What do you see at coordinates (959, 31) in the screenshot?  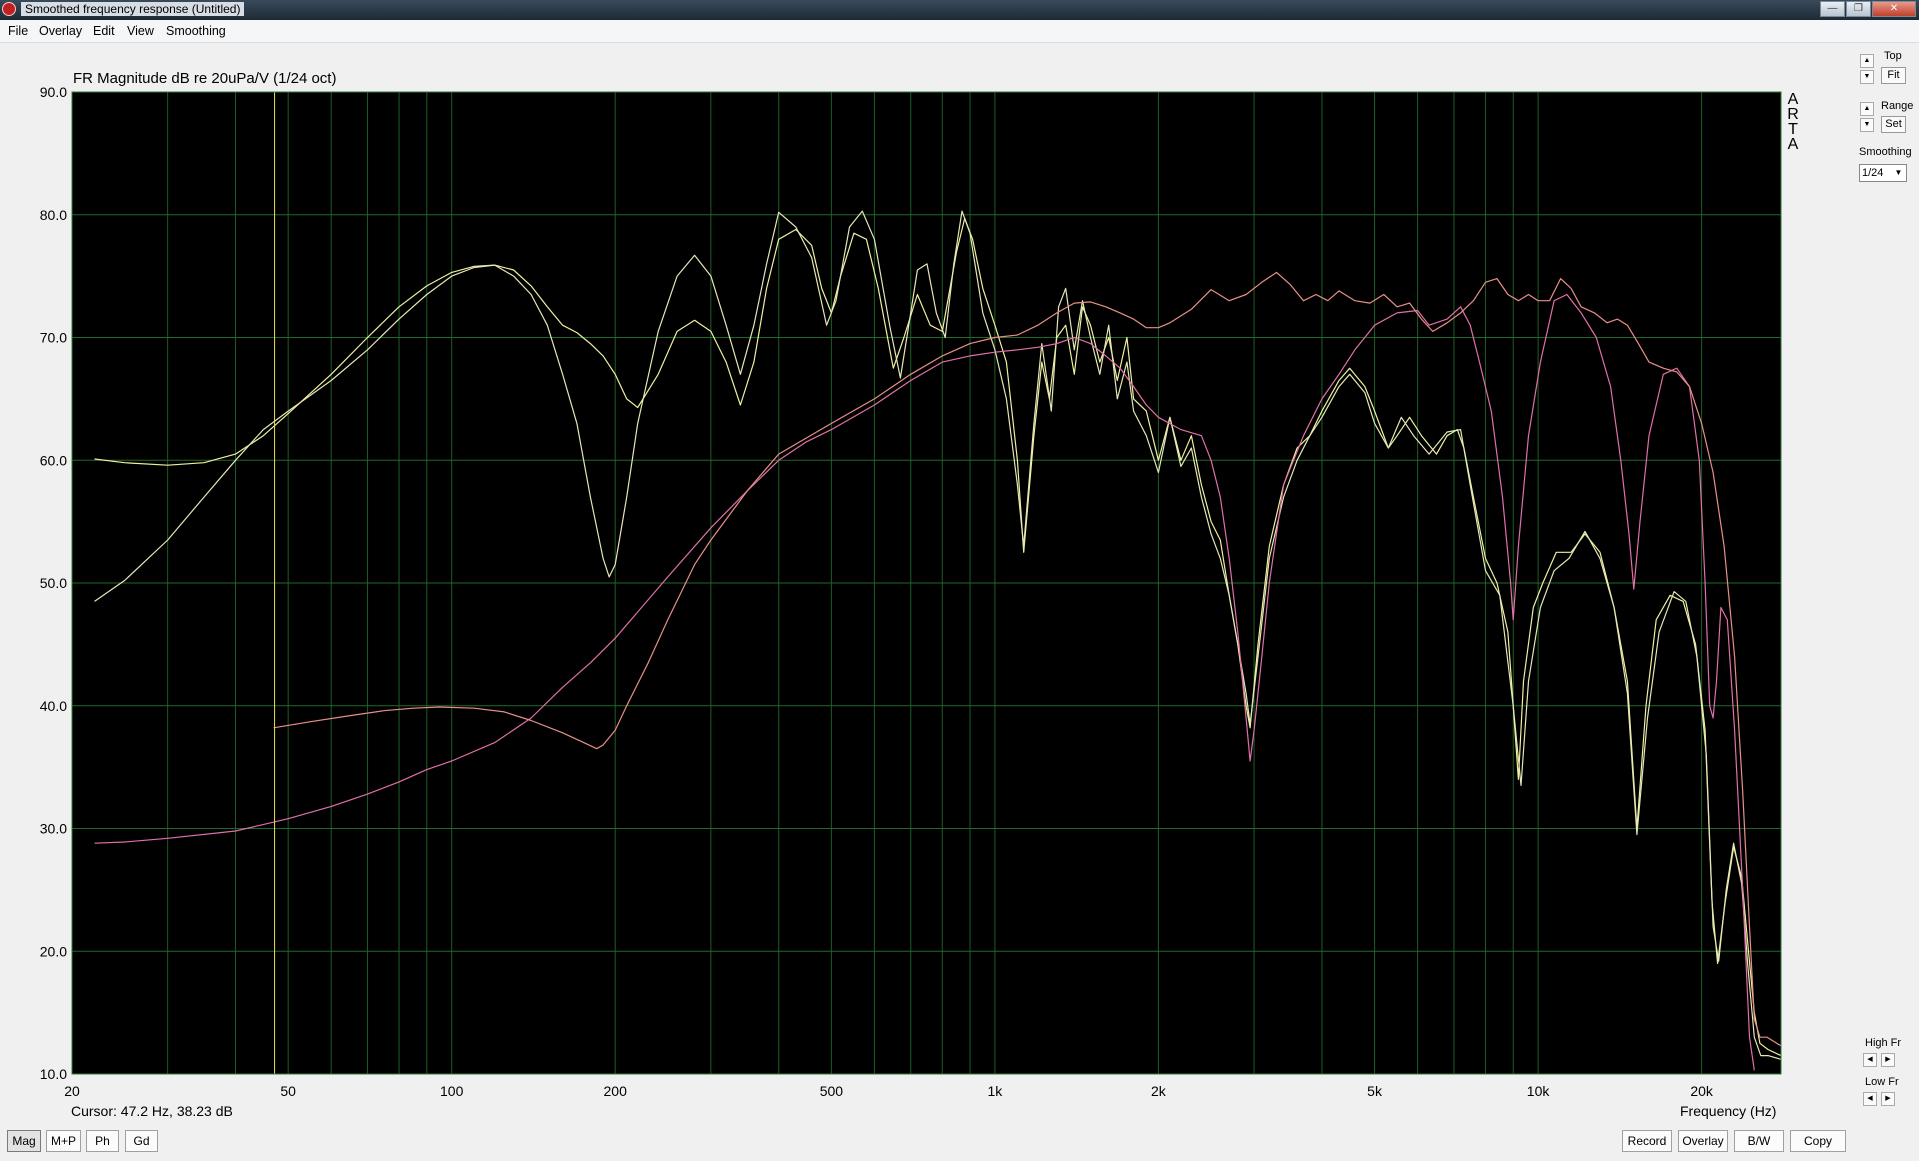 I see `menu-bar: File Overlay Edit View Smoothing` at bounding box center [959, 31].